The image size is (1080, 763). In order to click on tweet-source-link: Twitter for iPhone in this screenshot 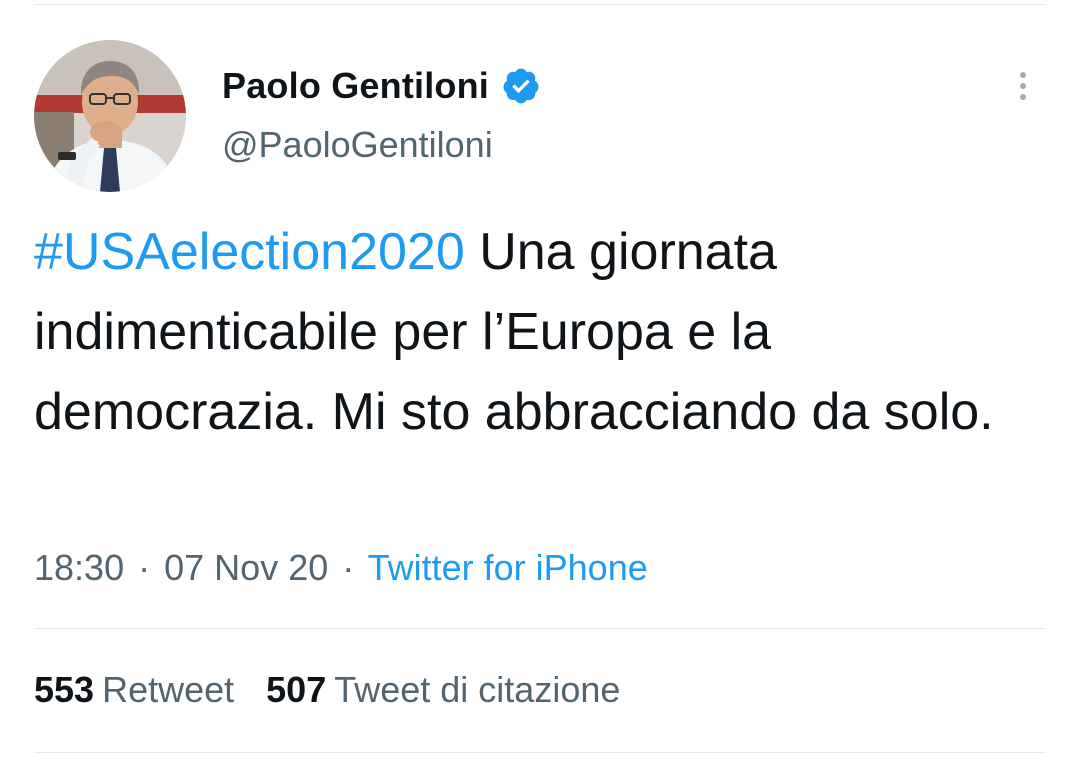, I will do `click(508, 567)`.